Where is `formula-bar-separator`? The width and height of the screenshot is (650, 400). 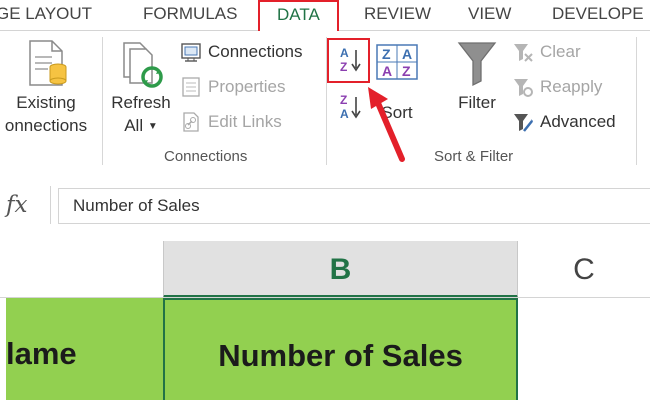
formula-bar-separator is located at coordinates (50, 205).